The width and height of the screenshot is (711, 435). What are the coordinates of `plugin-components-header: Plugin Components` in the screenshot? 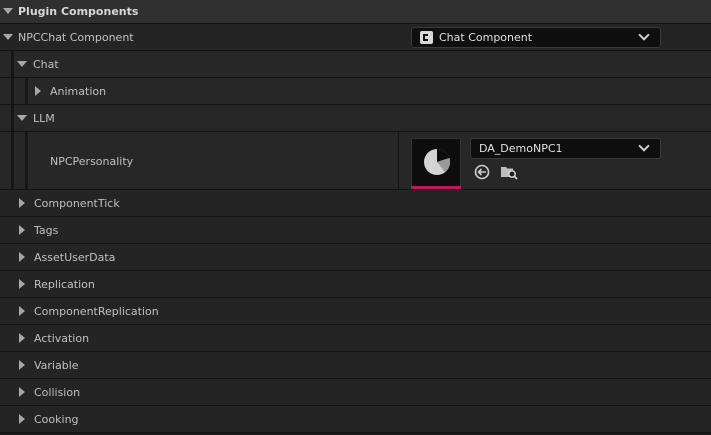 It's located at (355, 12).